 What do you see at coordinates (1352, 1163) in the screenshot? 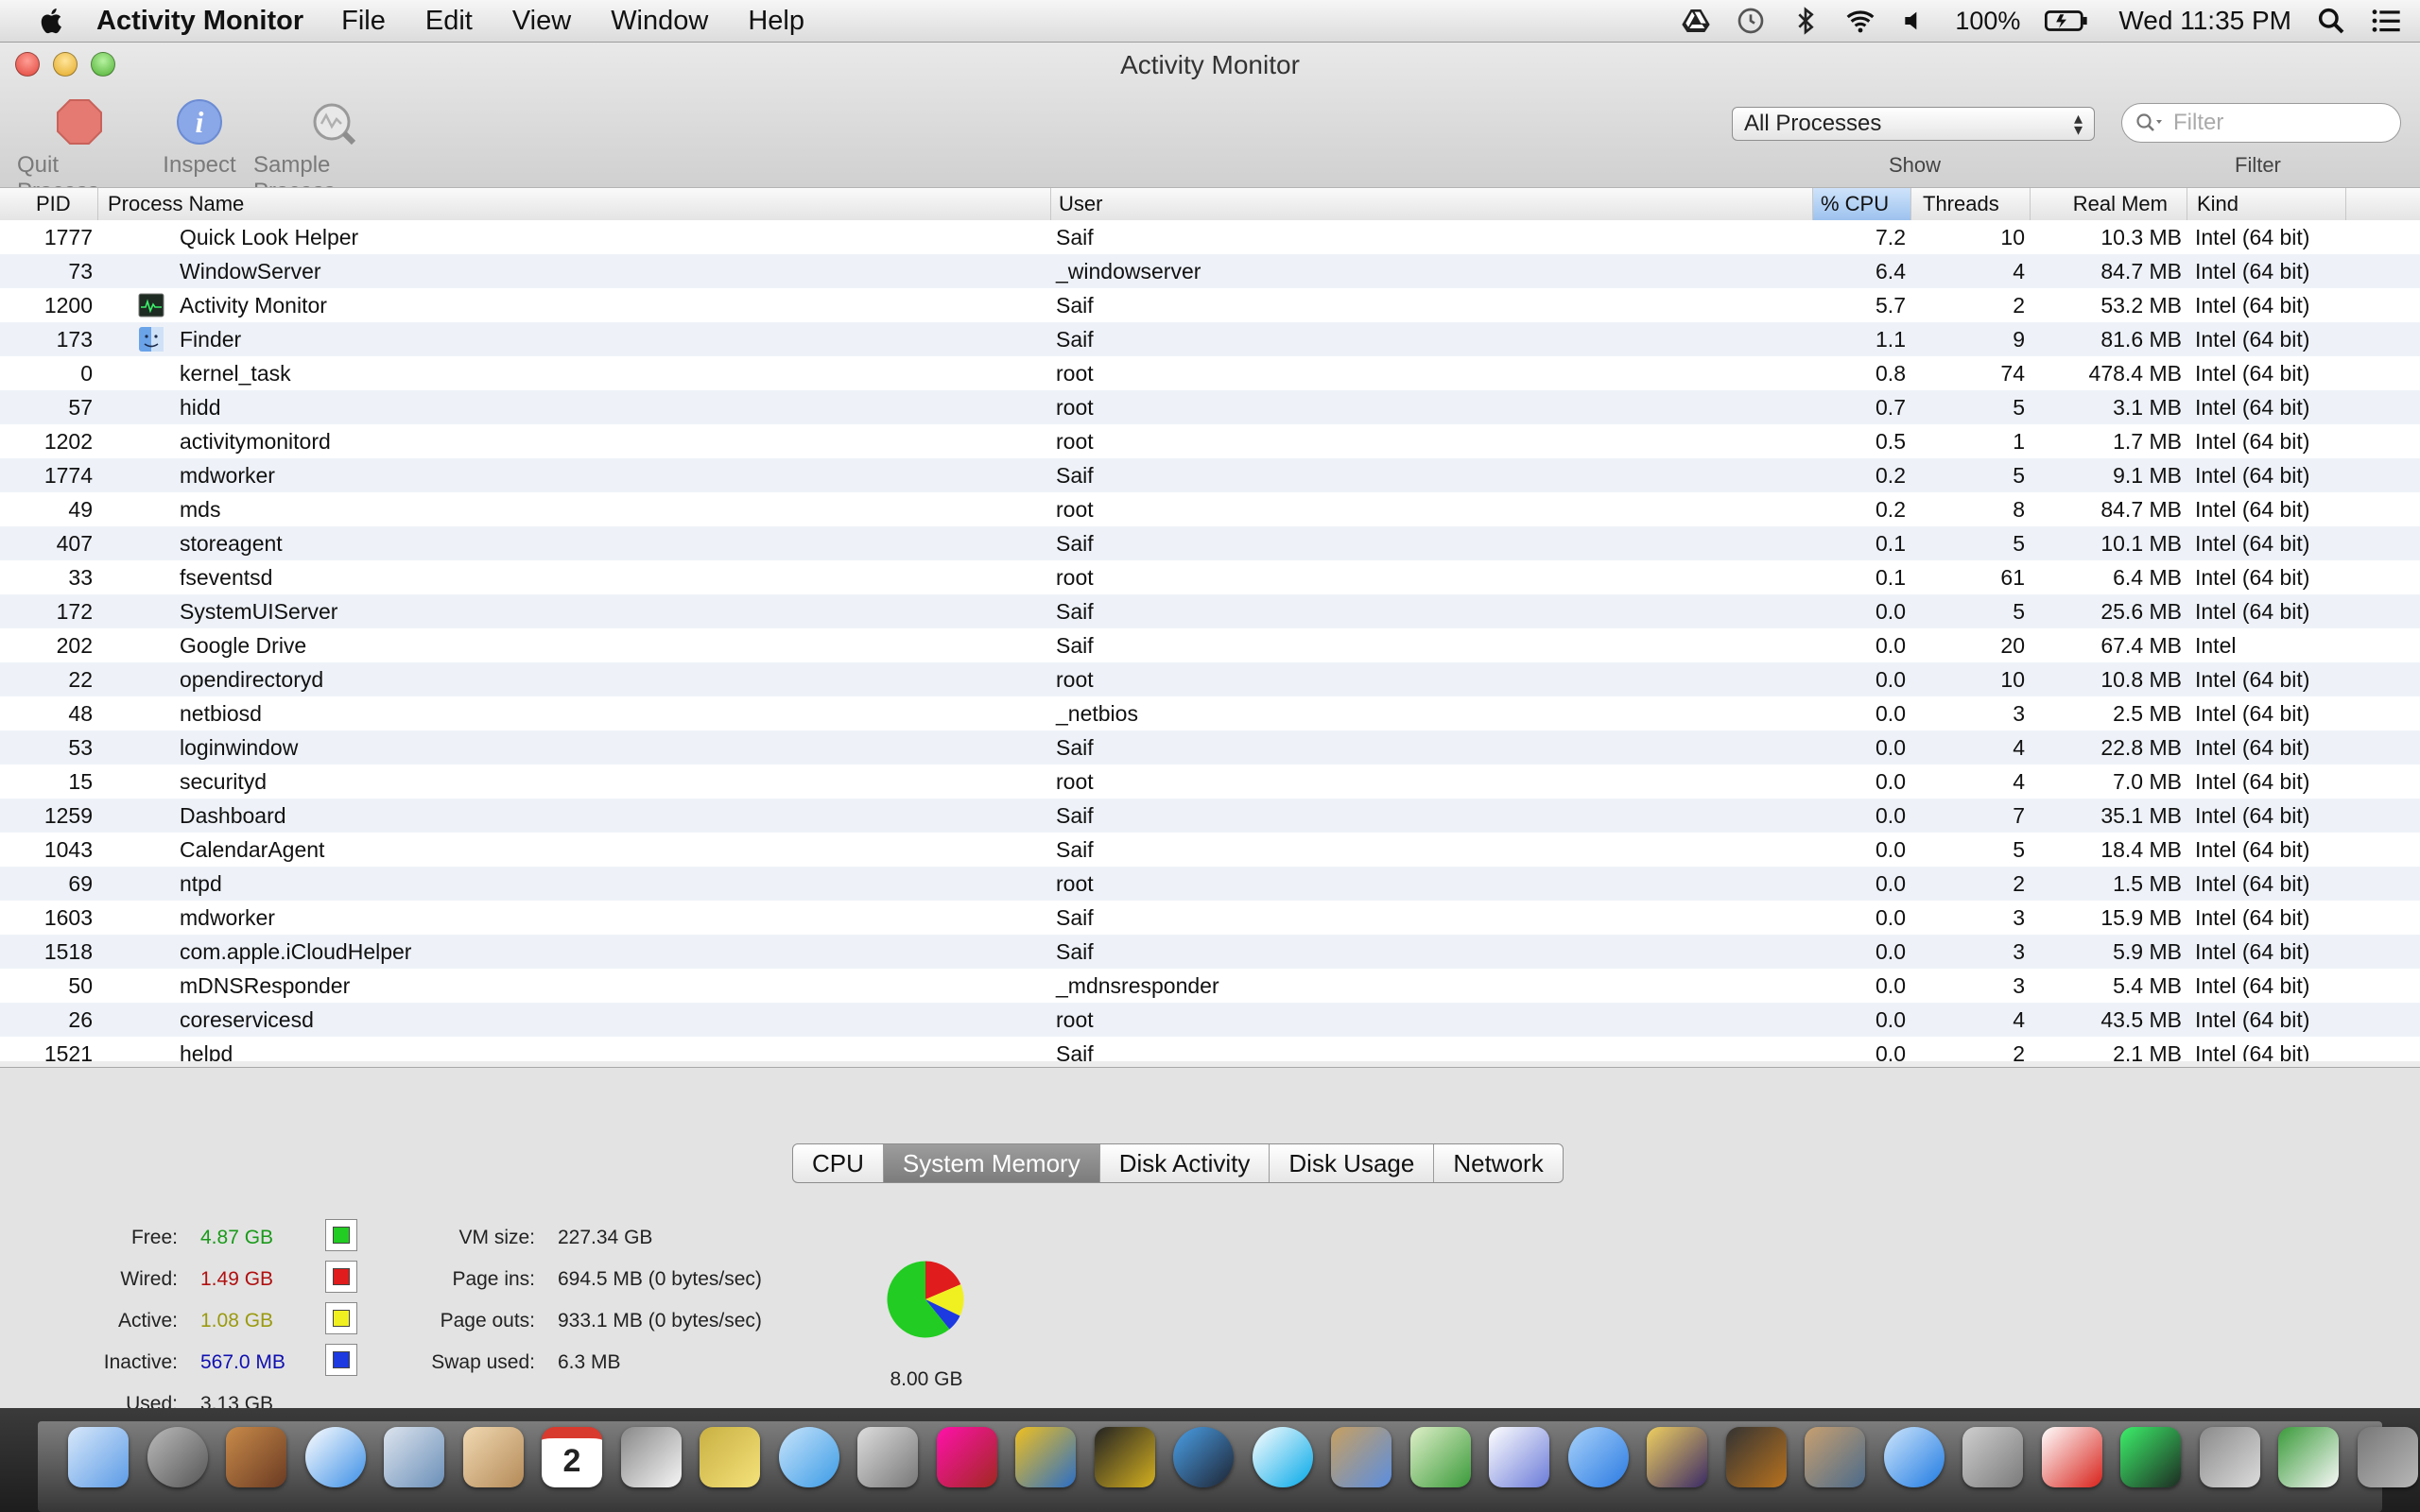
I see `tab-disk-usage: Disk Usage` at bounding box center [1352, 1163].